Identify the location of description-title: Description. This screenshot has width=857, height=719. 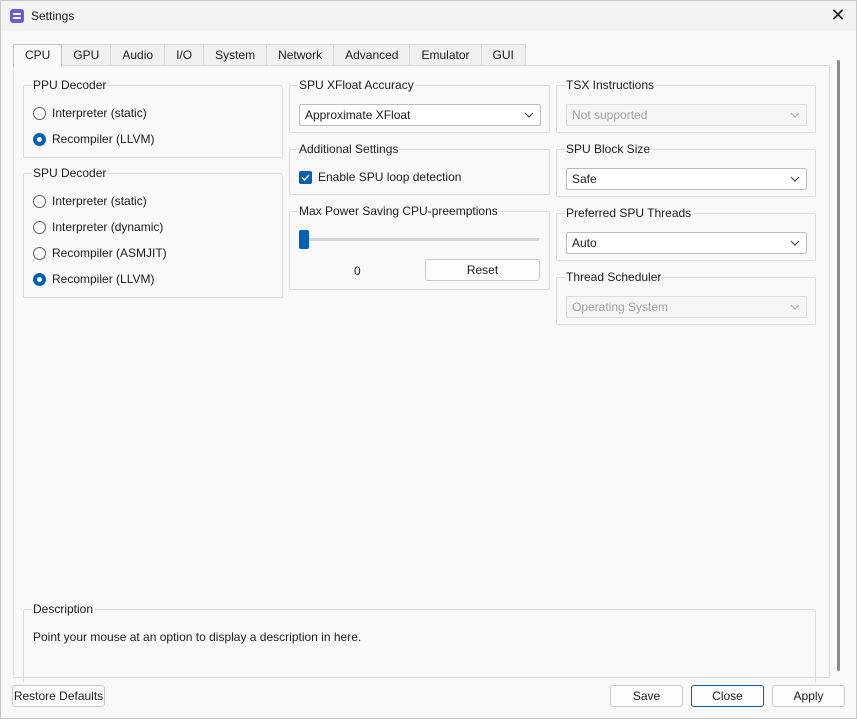
(63, 609).